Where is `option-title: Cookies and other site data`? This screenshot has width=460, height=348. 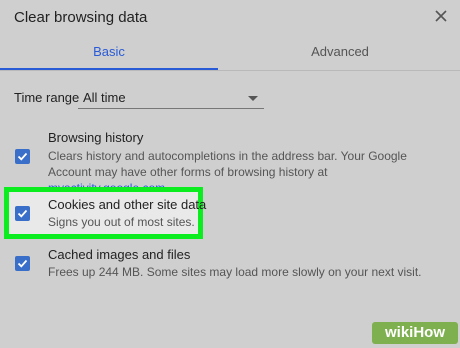 option-title: Cookies and other site data is located at coordinates (127, 204).